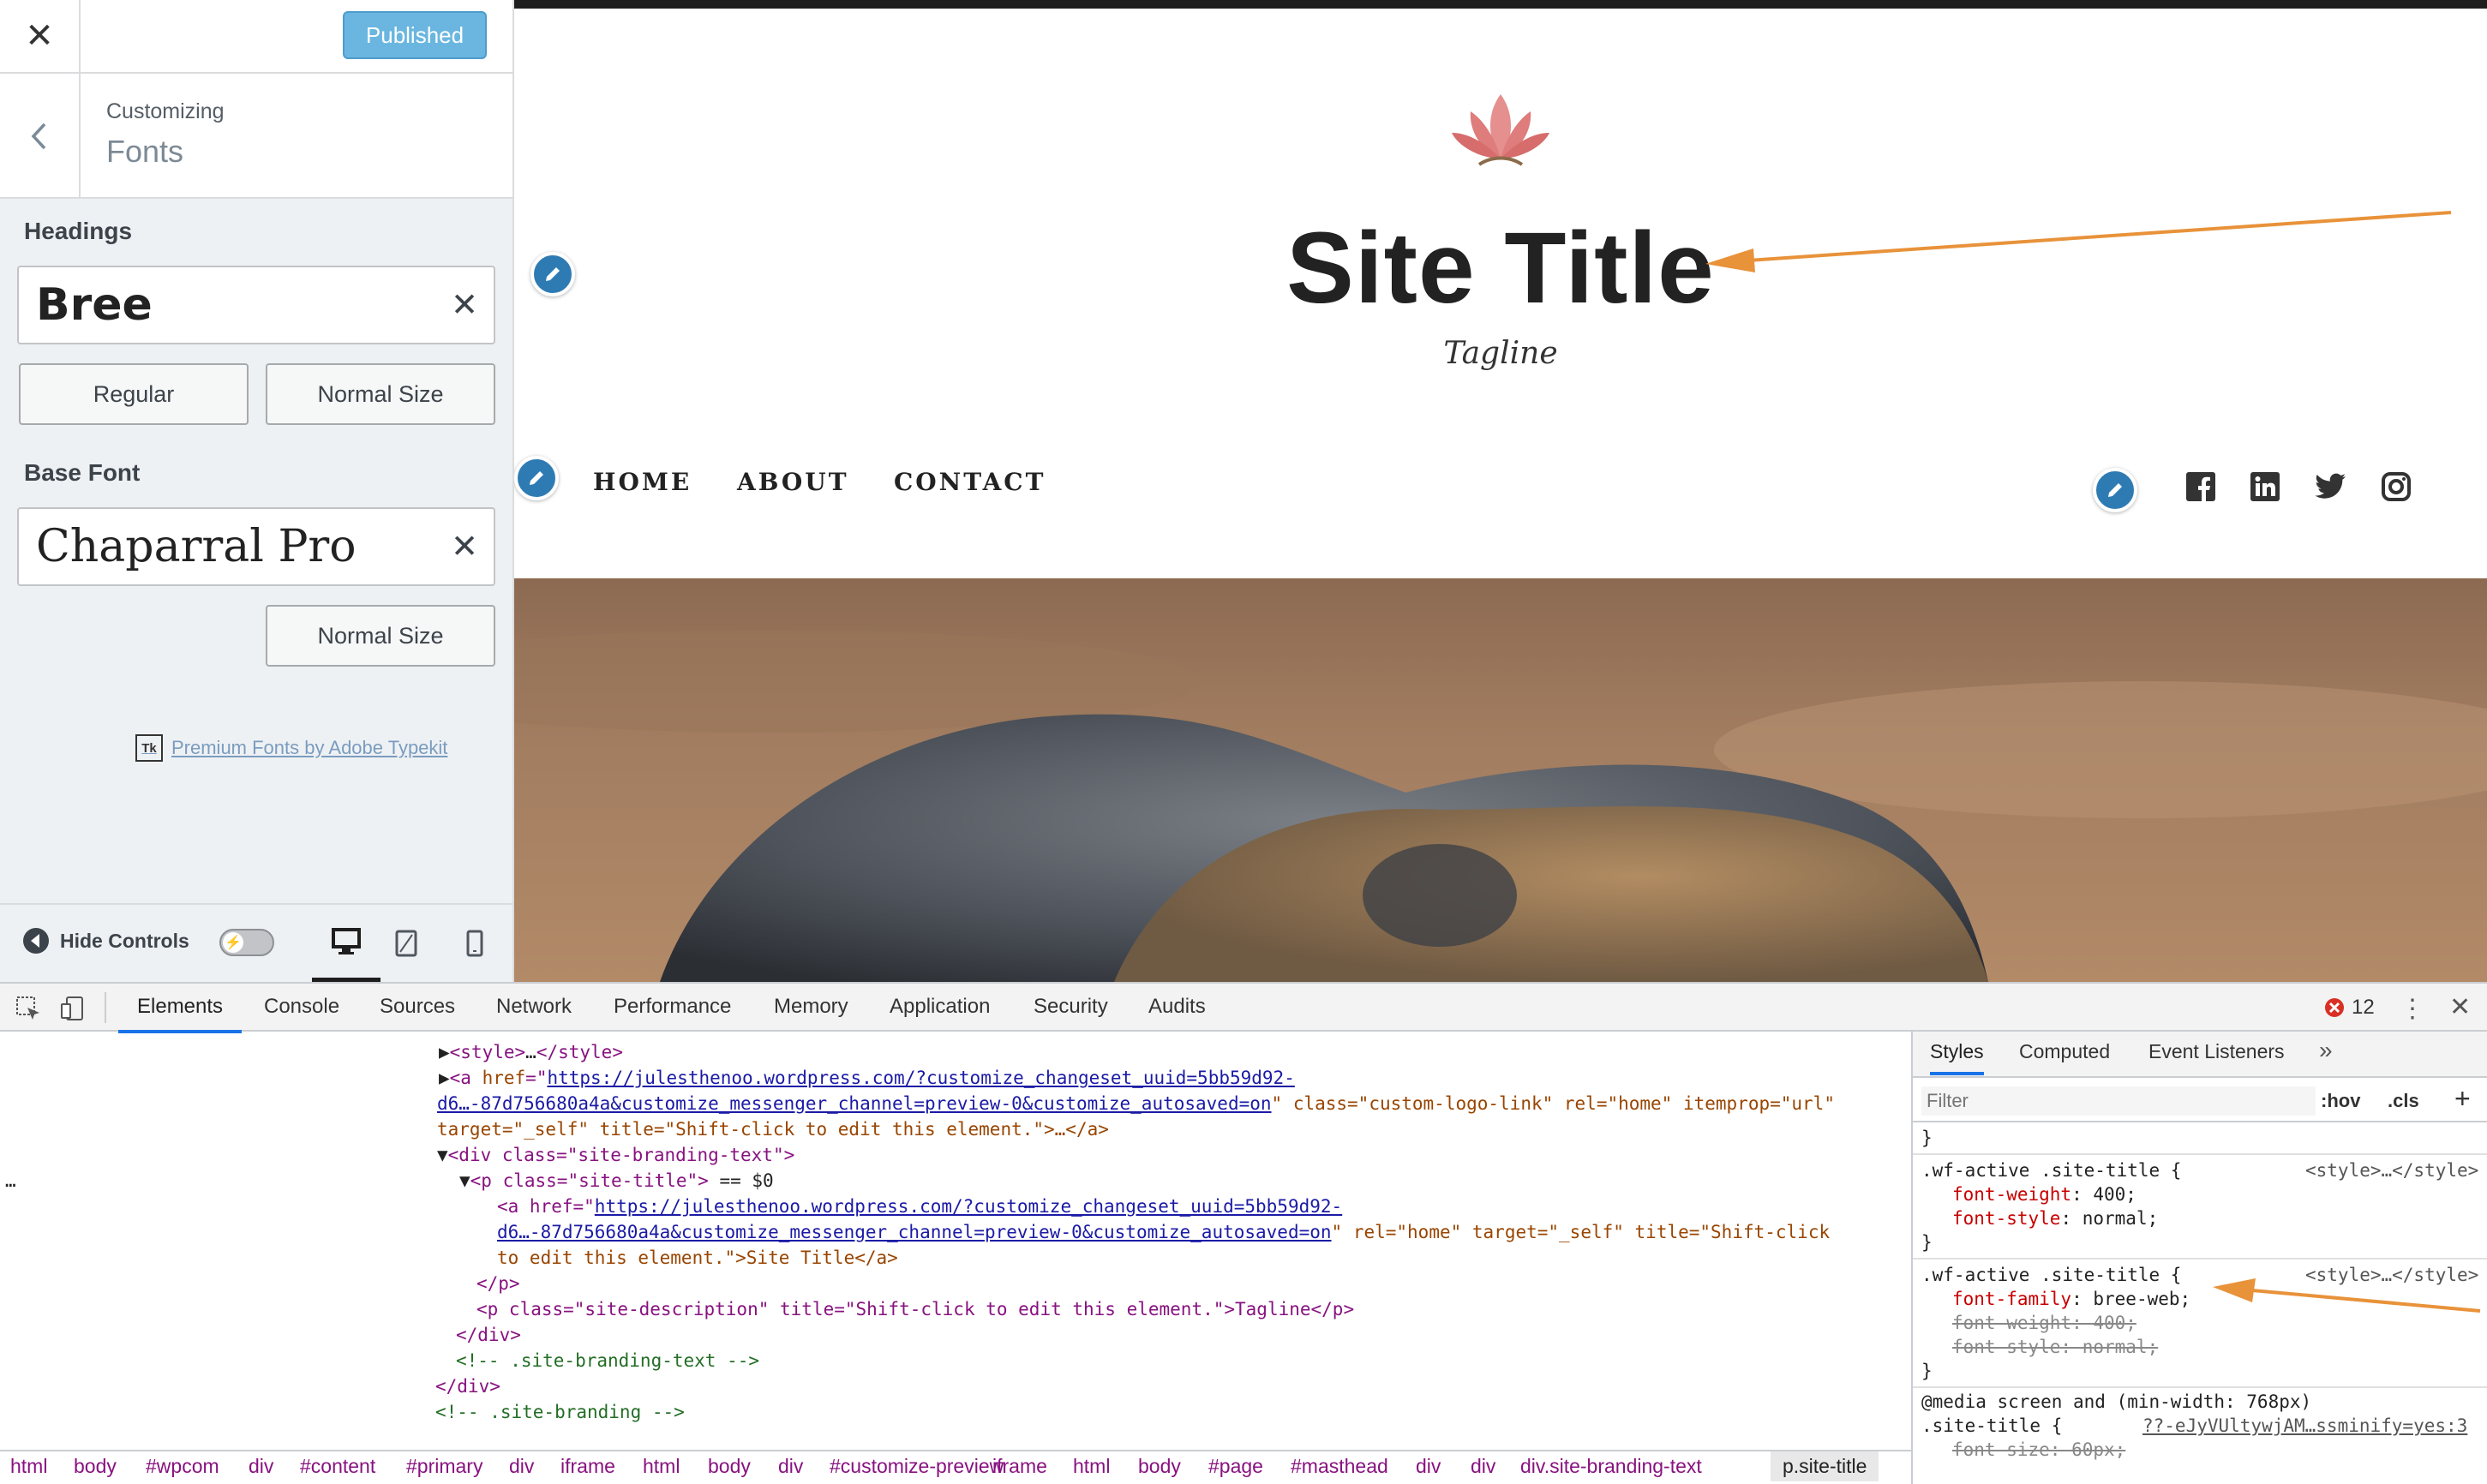 The height and width of the screenshot is (1484, 2487). What do you see at coordinates (2265, 487) in the screenshot?
I see `linkedin-icon` at bounding box center [2265, 487].